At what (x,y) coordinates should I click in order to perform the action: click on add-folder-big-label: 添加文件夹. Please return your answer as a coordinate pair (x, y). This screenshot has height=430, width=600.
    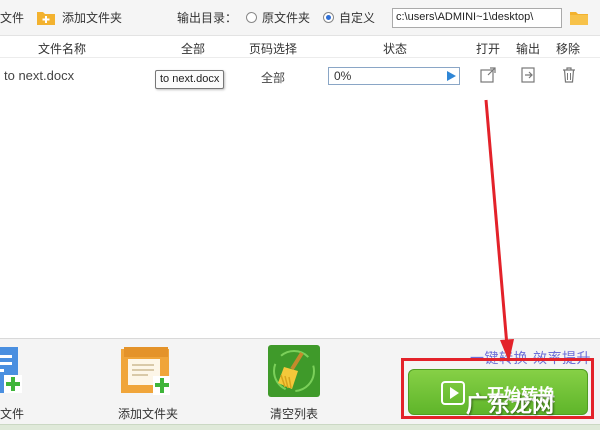
    Looking at the image, I should click on (148, 413).